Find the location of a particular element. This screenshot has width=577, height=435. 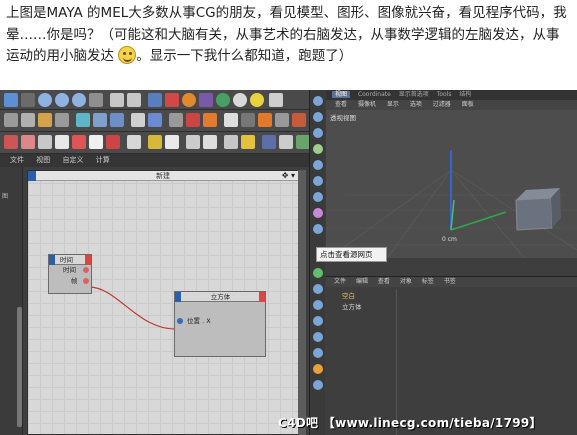

axis-x-icon is located at coordinates (45, 100).